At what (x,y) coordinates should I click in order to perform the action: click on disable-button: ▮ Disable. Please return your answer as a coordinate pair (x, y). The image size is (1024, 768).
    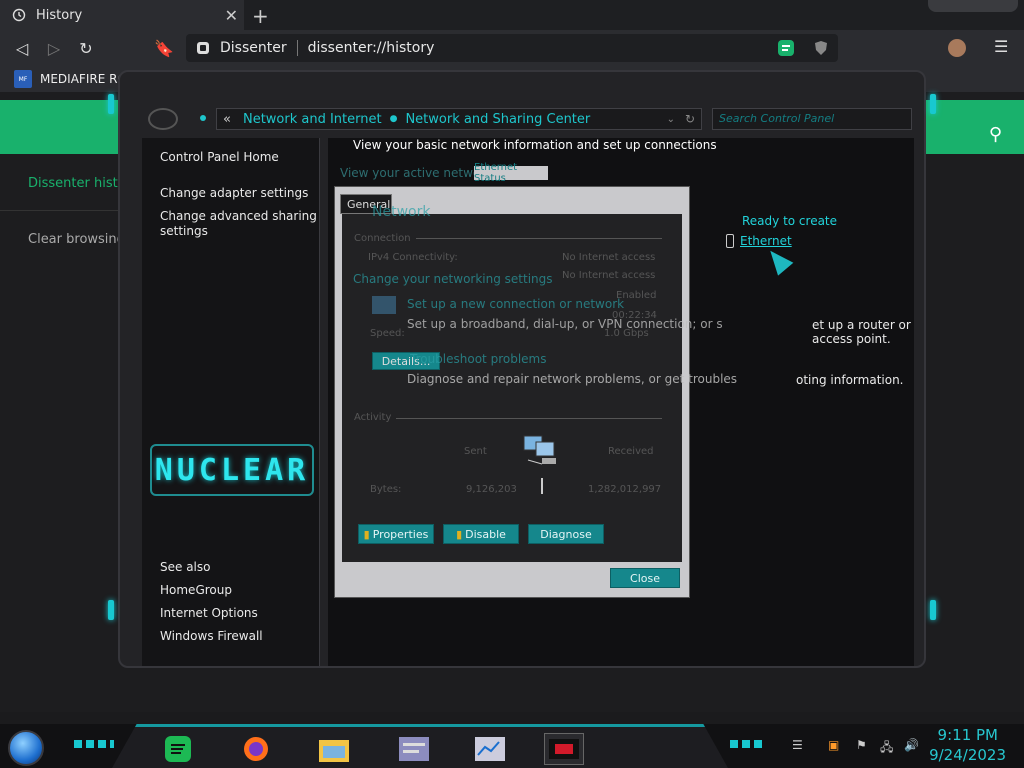
    Looking at the image, I should click on (481, 534).